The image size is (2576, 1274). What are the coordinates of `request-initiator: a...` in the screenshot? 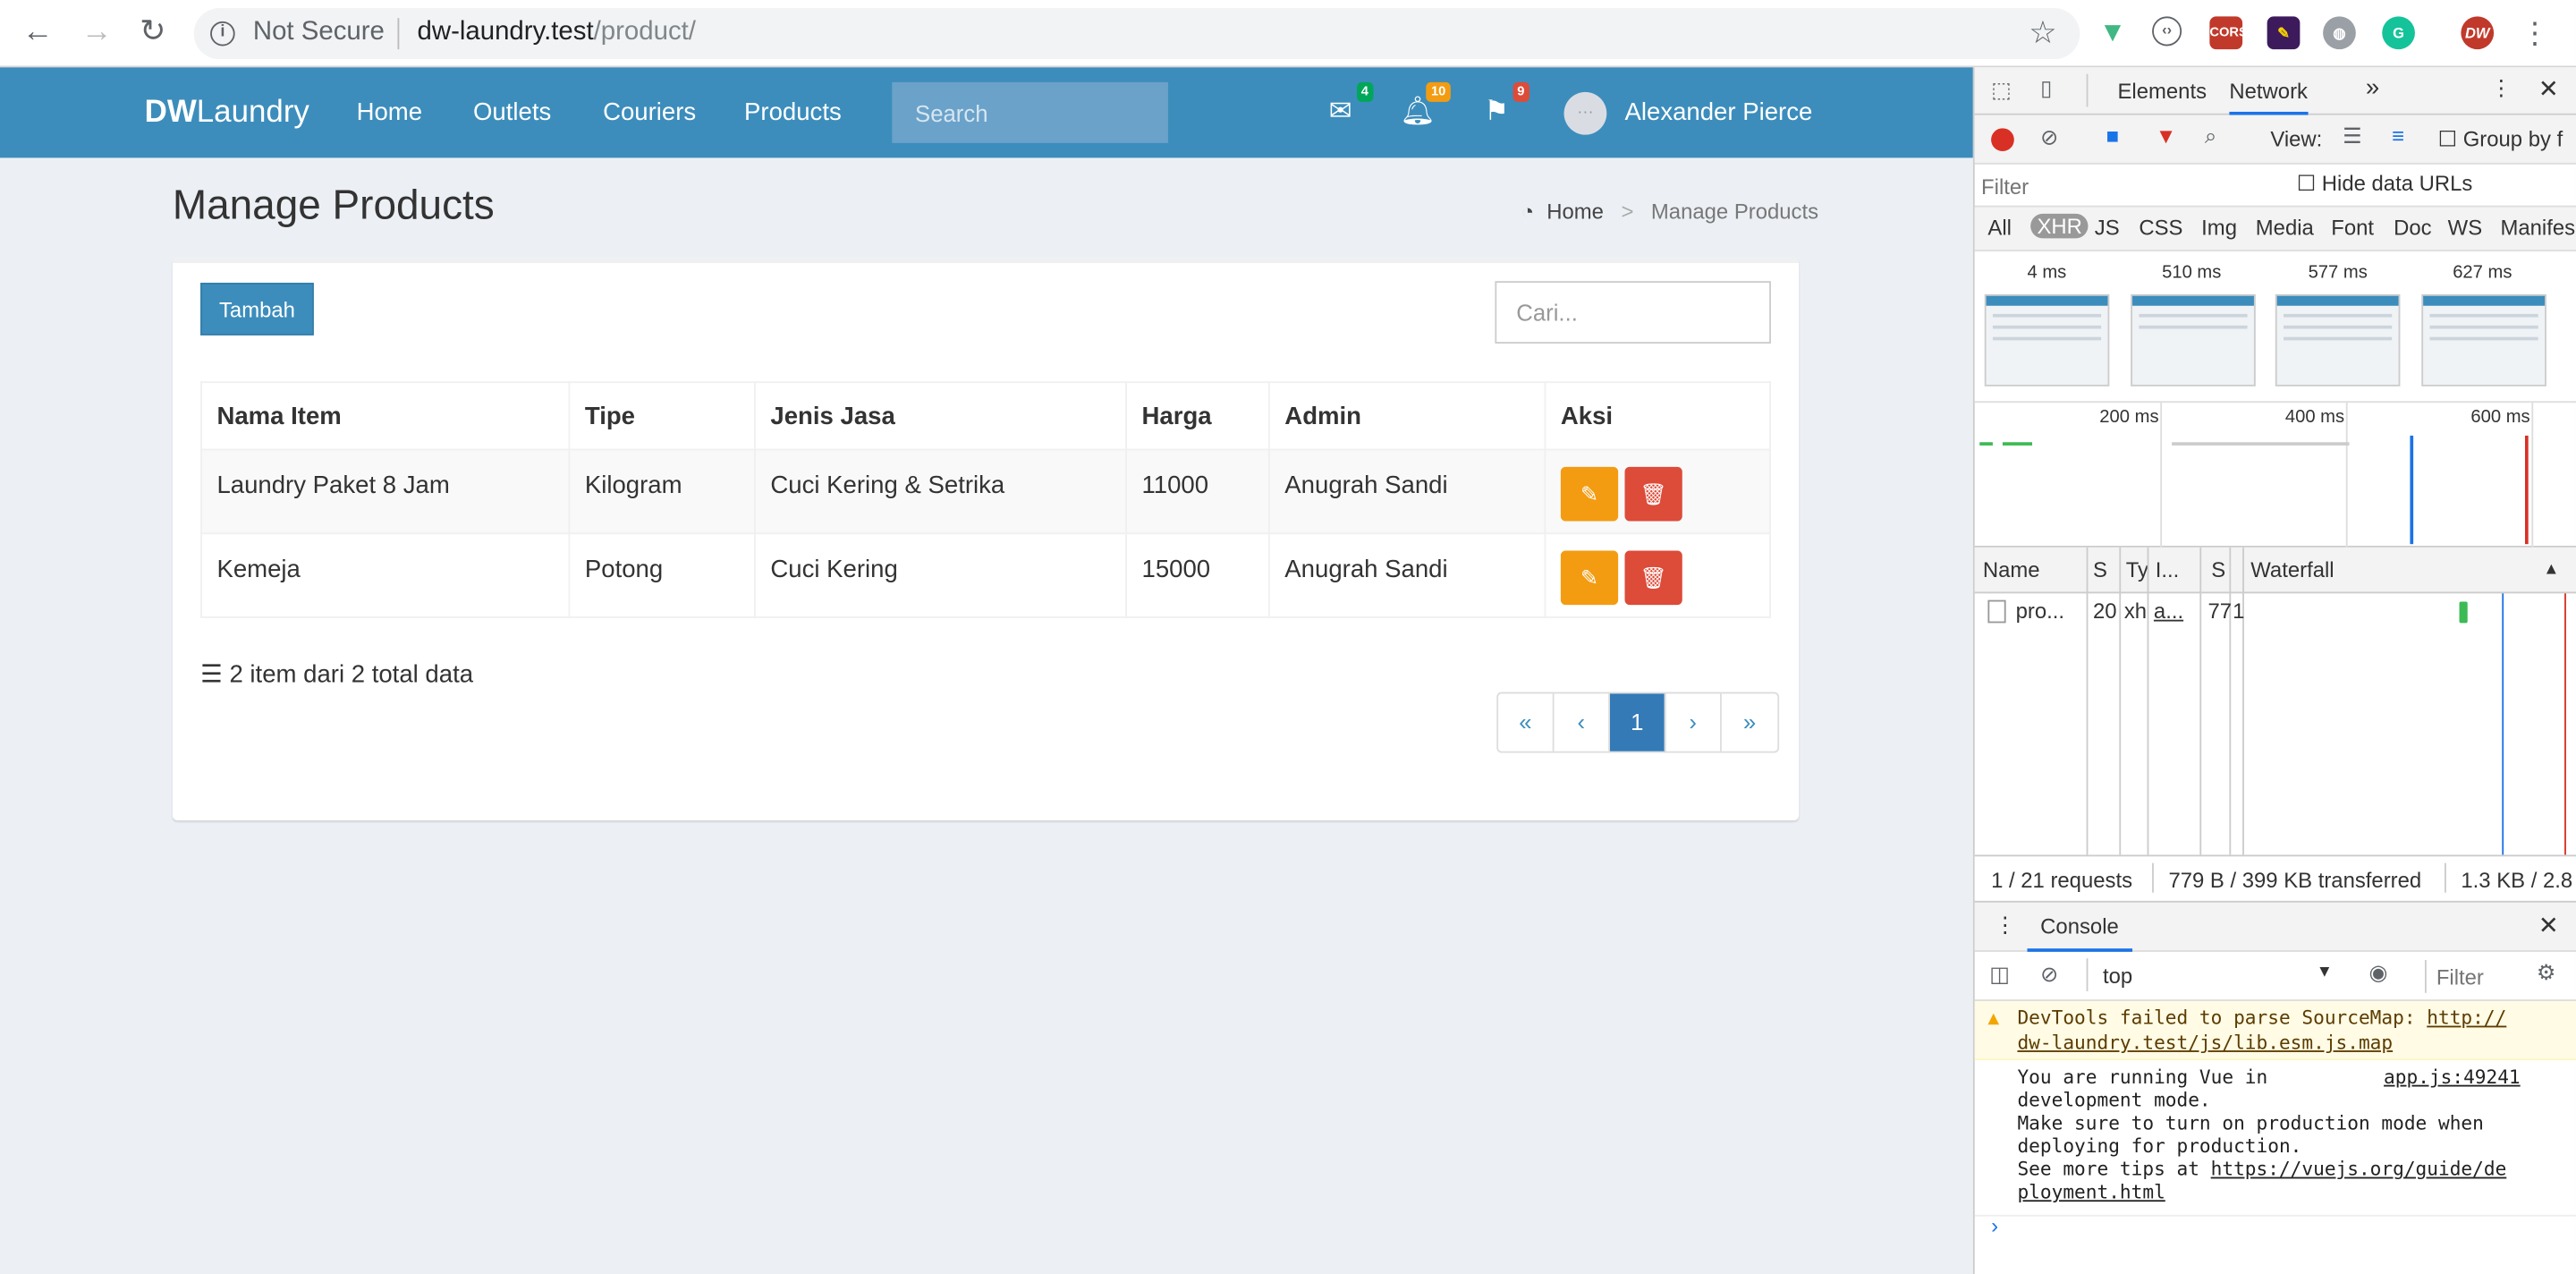 It's located at (2168, 611).